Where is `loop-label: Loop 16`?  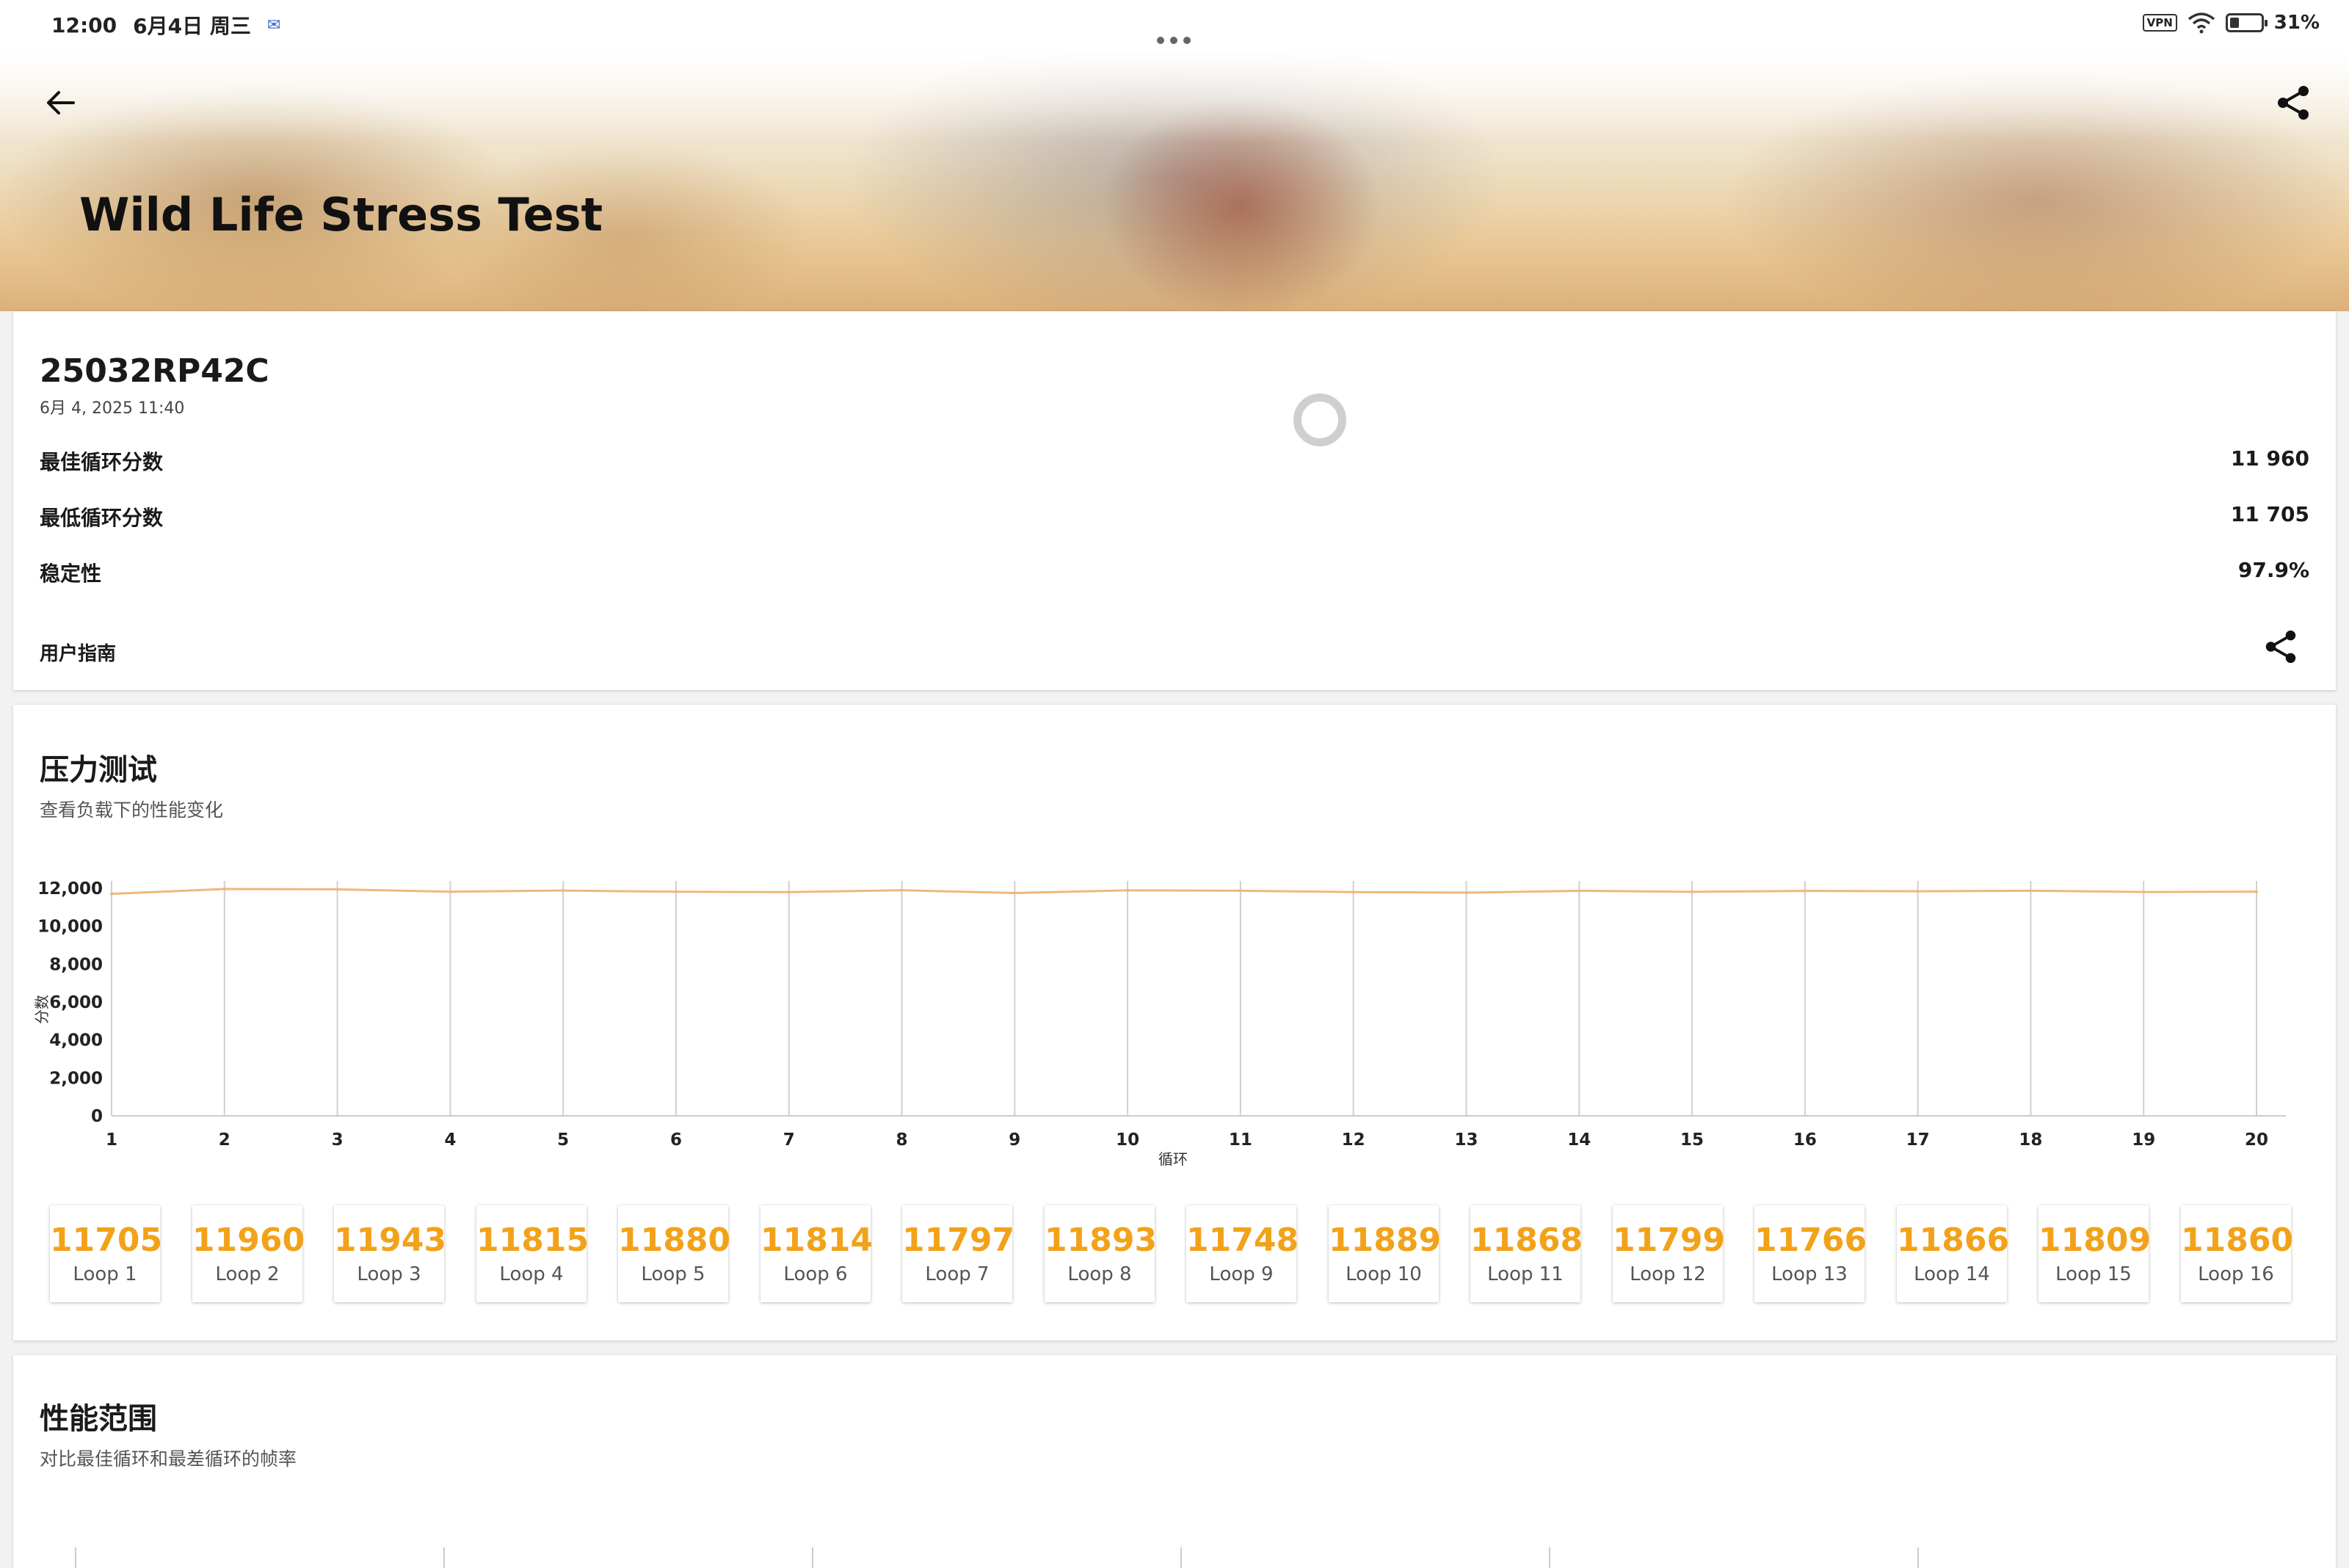
loop-label: Loop 16 is located at coordinates (2236, 1274).